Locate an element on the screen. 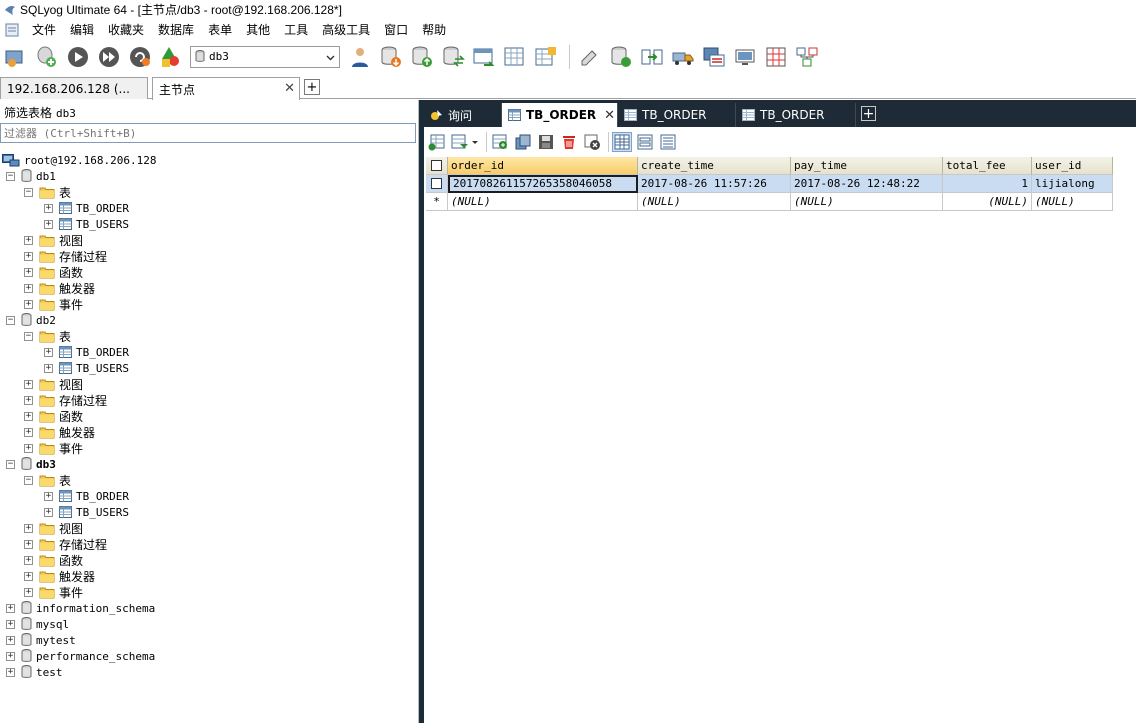  tree-item-database-mytest: + mytest is located at coordinates (41, 640).